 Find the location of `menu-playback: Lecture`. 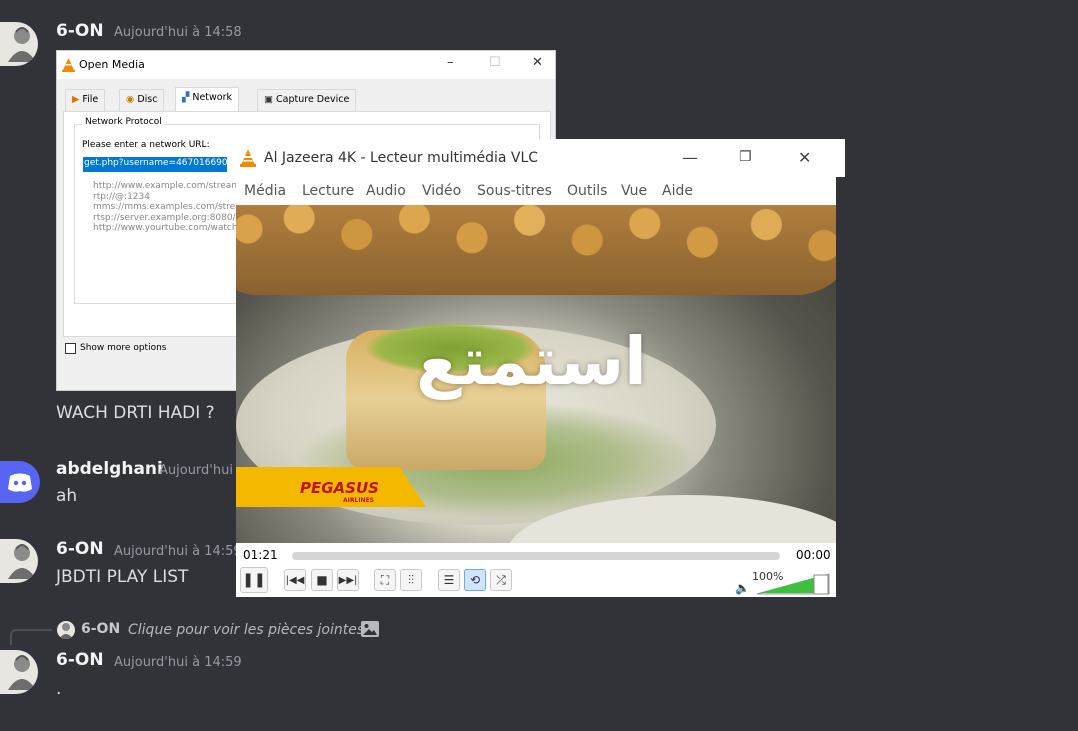

menu-playback: Lecture is located at coordinates (328, 191).